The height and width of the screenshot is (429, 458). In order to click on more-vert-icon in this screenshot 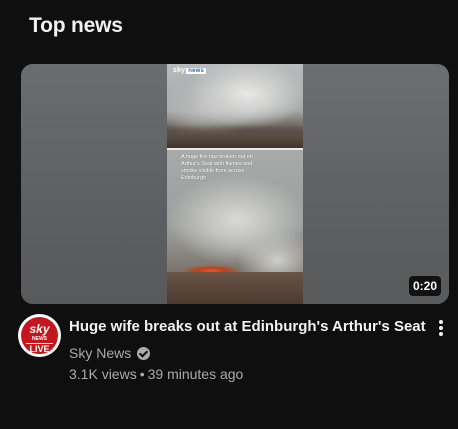, I will do `click(441, 329)`.